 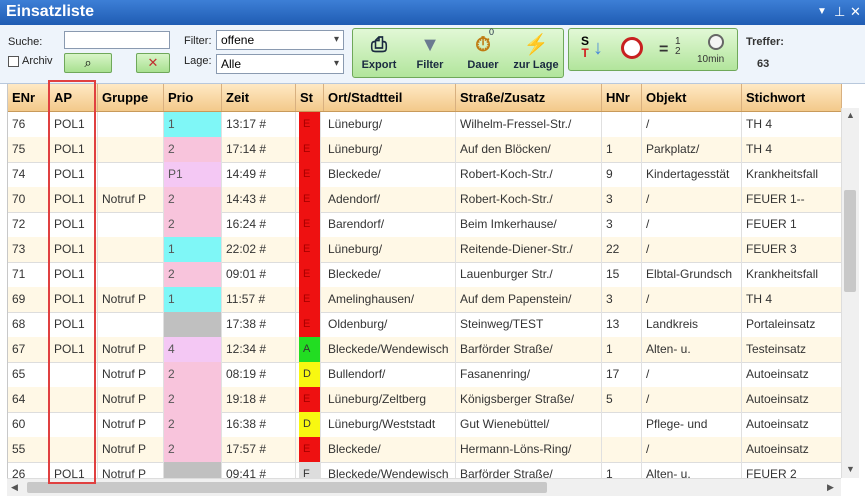 What do you see at coordinates (379, 53) in the screenshot?
I see `export-button: ⎙ Export` at bounding box center [379, 53].